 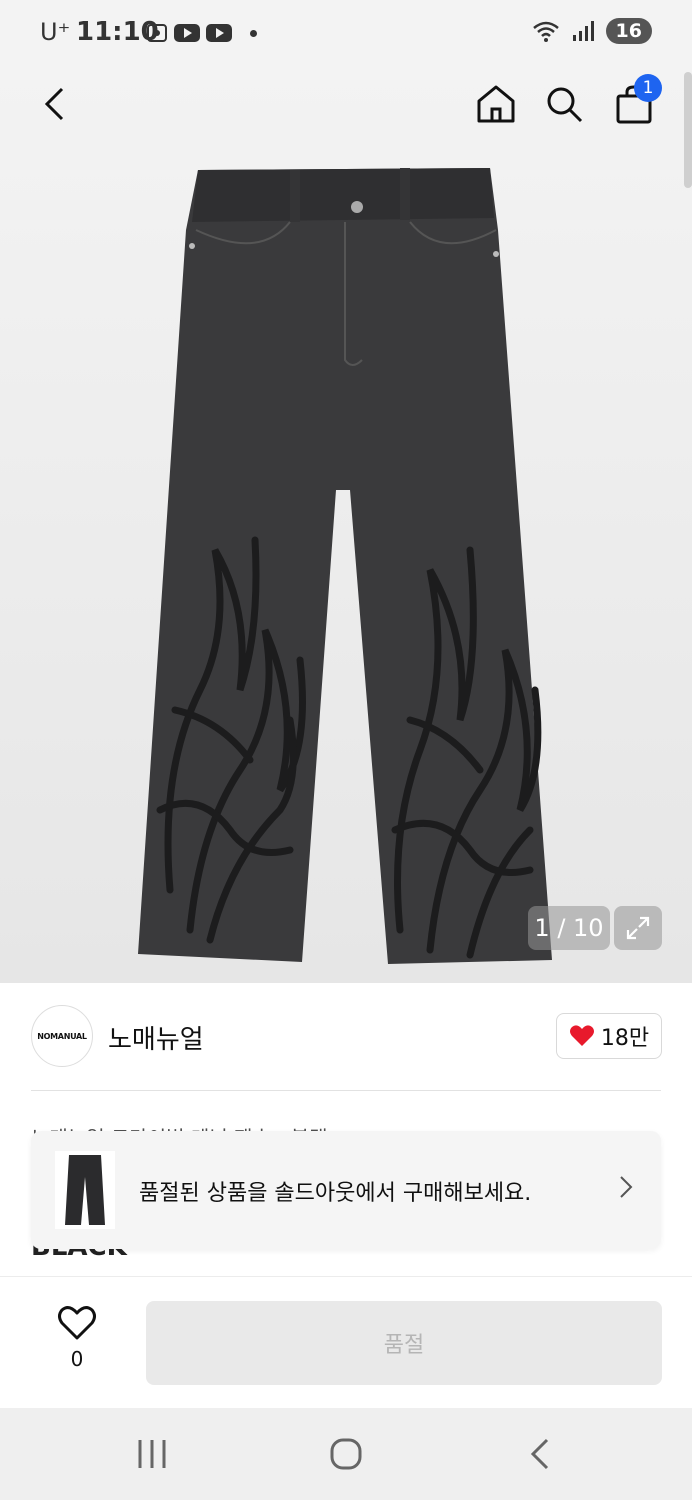 What do you see at coordinates (156, 1037) in the screenshot?
I see `brand-name: 노매뉴얼` at bounding box center [156, 1037].